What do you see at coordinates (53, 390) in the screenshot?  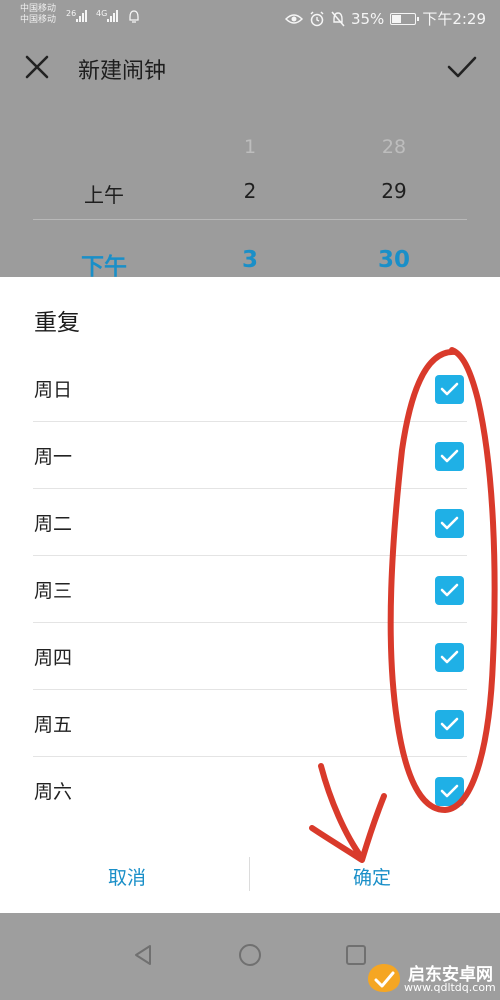 I see `day-label: 周日` at bounding box center [53, 390].